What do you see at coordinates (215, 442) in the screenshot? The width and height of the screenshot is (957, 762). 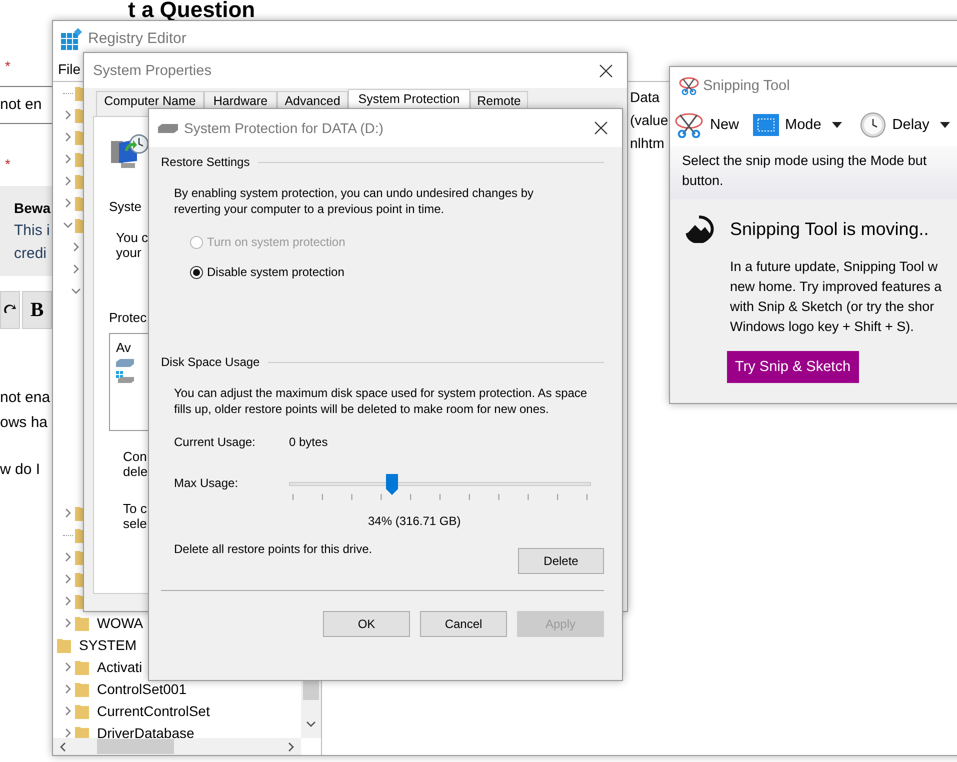 I see `field-label: Current Usage:` at bounding box center [215, 442].